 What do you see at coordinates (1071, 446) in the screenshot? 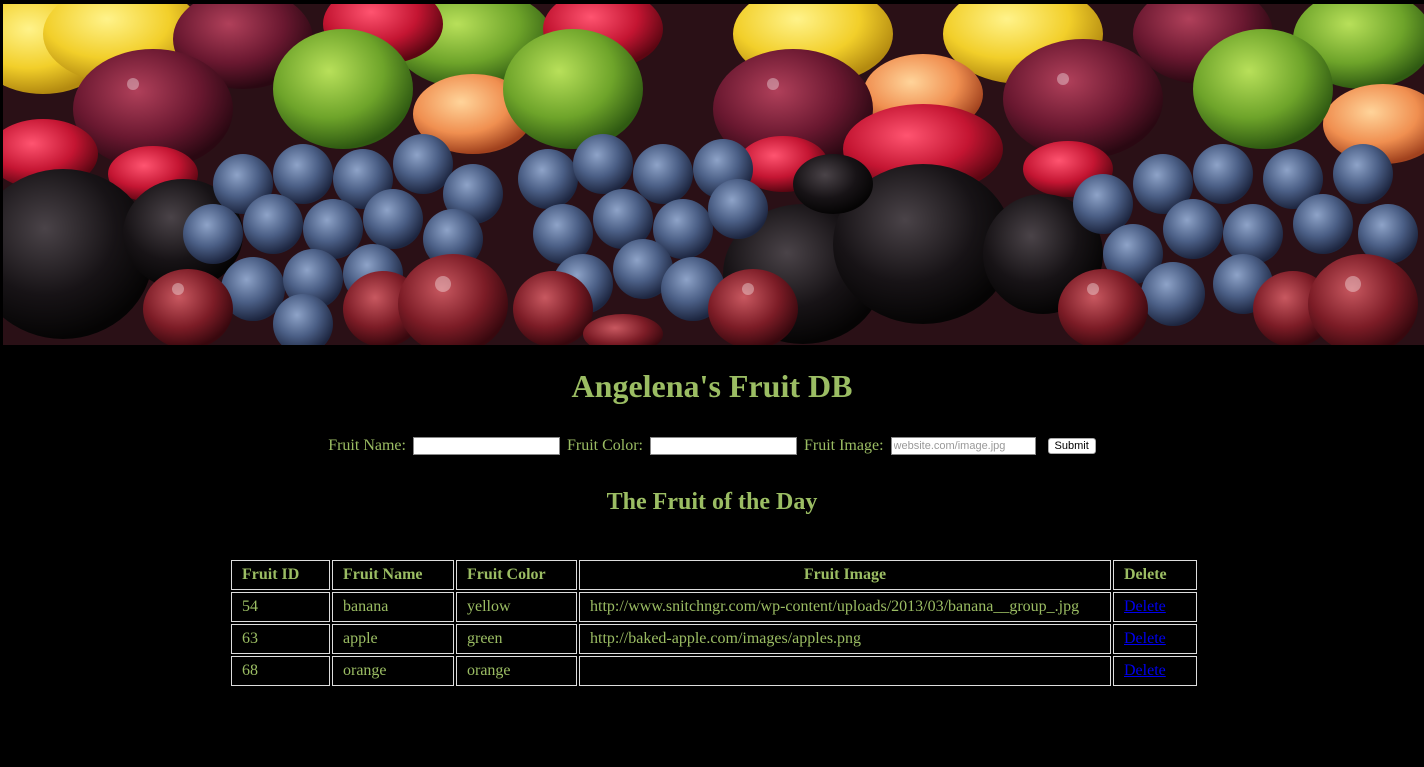
I see `submit-button: Submit` at bounding box center [1071, 446].